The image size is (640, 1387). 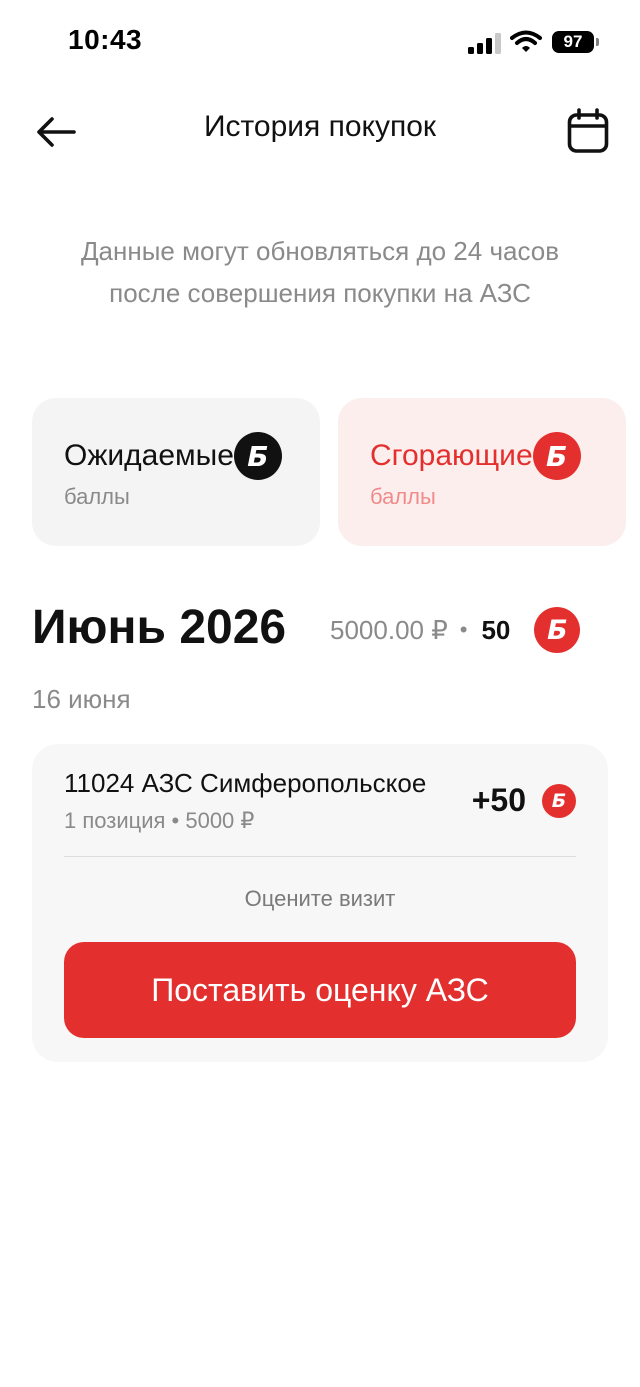 What do you see at coordinates (455, 630) in the screenshot?
I see `month-summary: 5000.00 ₽ • 50 Б` at bounding box center [455, 630].